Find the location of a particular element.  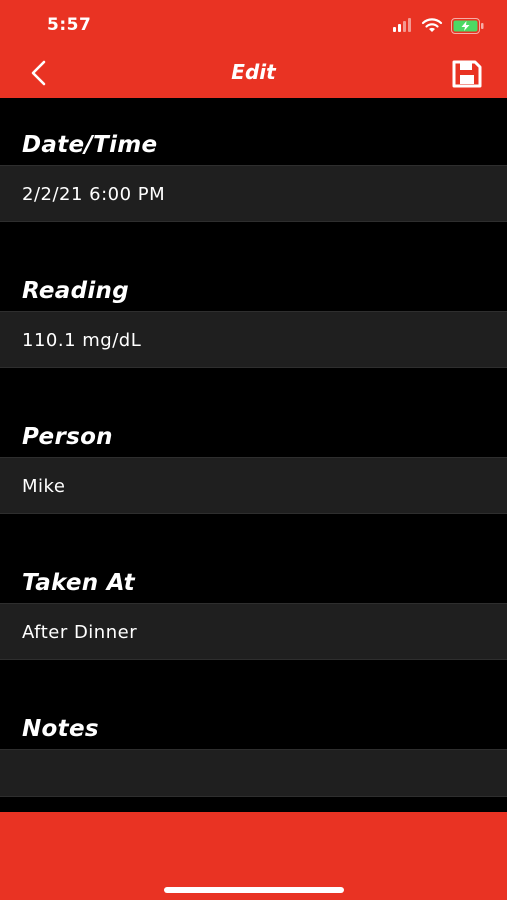

home-indicator is located at coordinates (254, 890).